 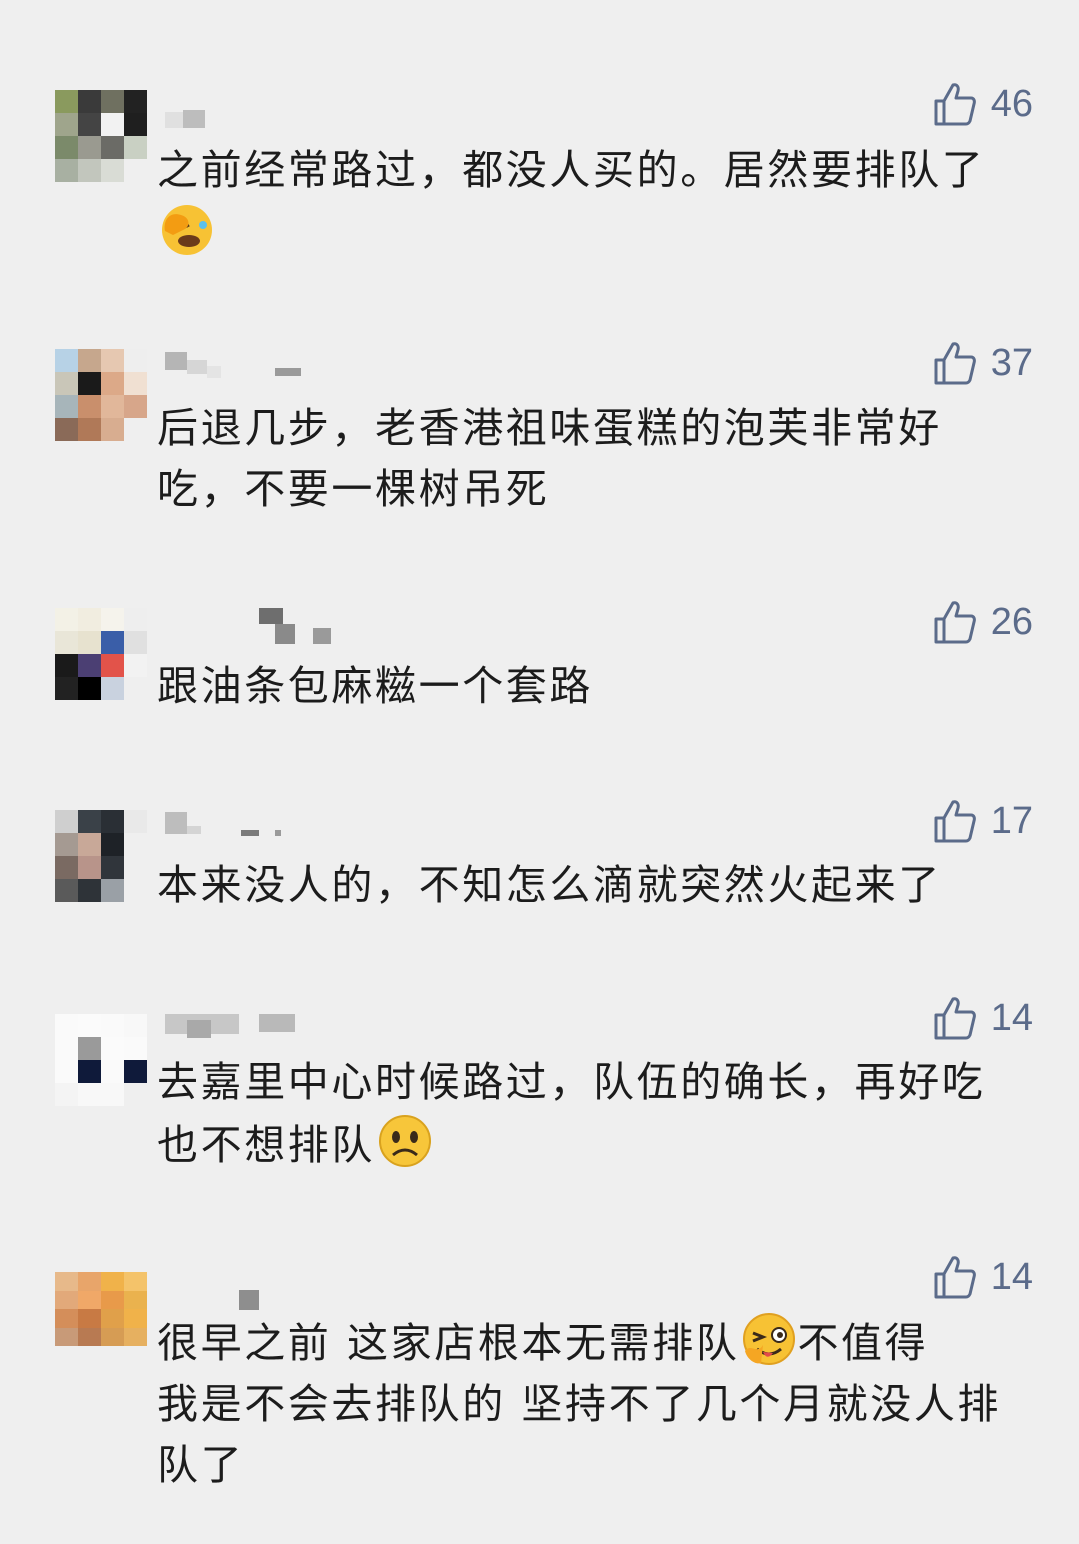 I want to click on like-count: 37, so click(x=1011, y=363).